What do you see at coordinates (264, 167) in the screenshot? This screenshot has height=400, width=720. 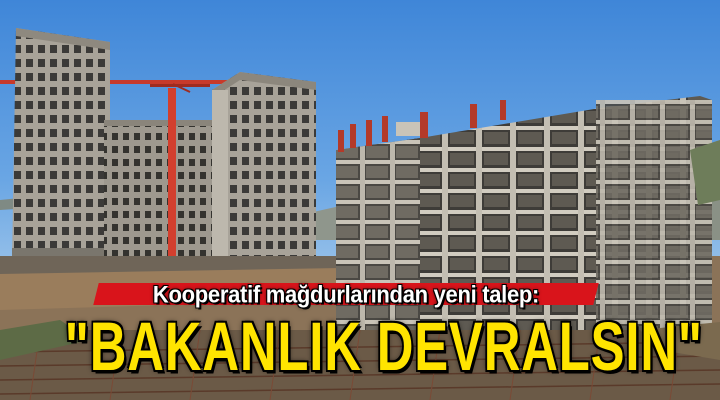 I see `tower-right` at bounding box center [264, 167].